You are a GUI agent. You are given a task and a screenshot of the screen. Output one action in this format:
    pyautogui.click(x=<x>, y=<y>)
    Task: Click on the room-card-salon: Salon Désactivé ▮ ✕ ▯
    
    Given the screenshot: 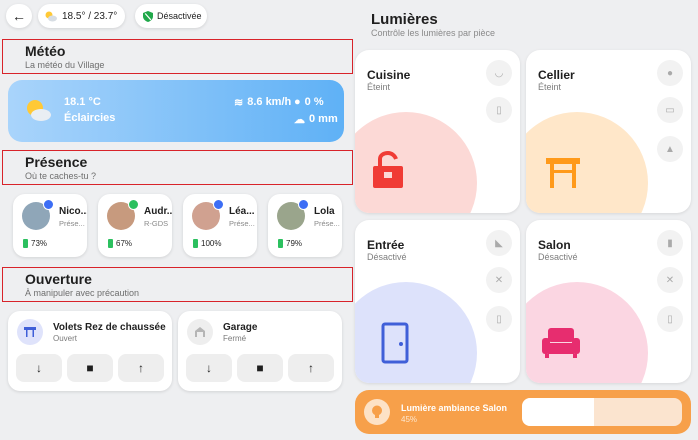 What is the action you would take?
    pyautogui.click(x=608, y=301)
    